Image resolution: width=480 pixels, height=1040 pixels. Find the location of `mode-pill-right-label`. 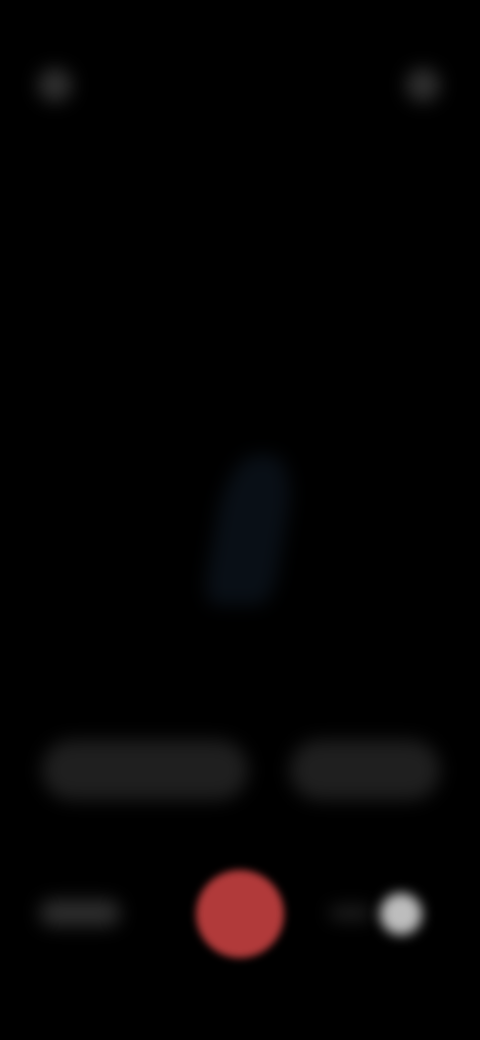

mode-pill-right-label is located at coordinates (365, 770).